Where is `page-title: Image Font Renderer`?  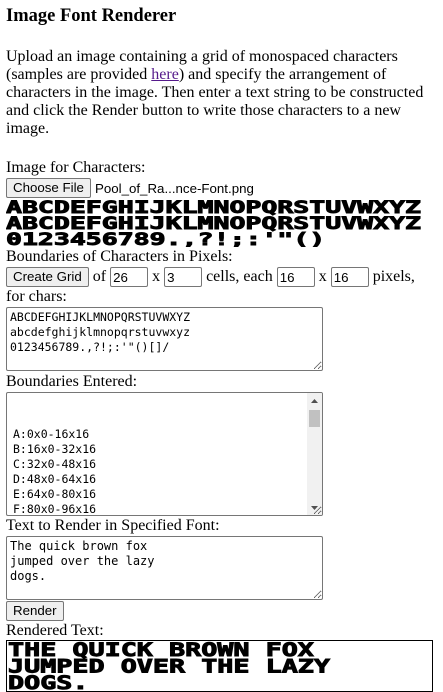 page-title: Image Font Renderer is located at coordinates (91, 16).